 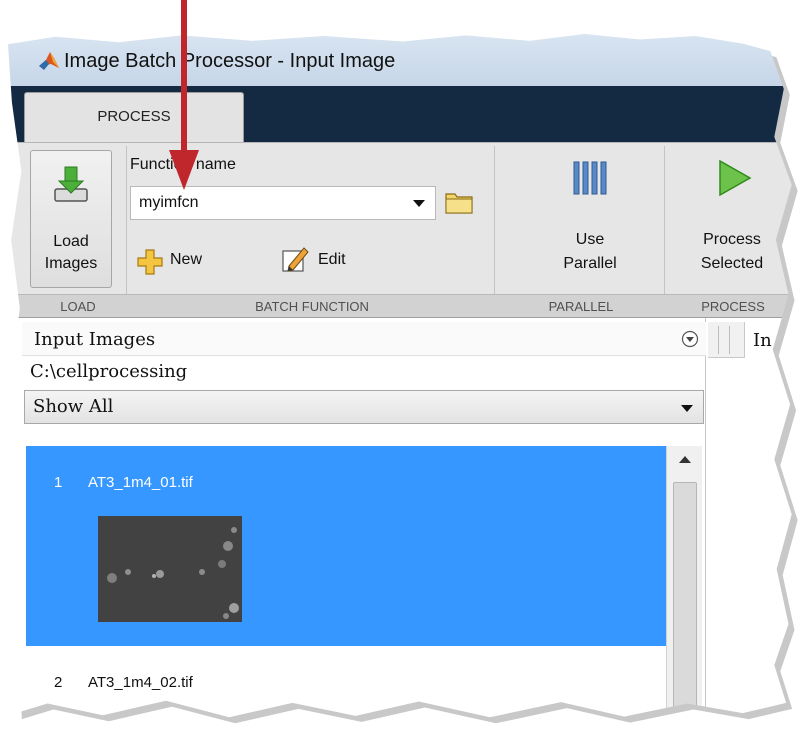 I want to click on list-item-index: 2, so click(x=58, y=682).